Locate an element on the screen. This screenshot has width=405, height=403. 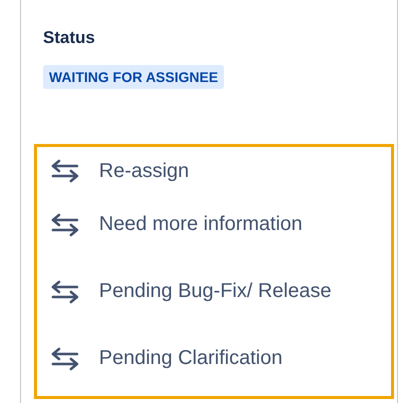
transition-link: Re-assign is located at coordinates (144, 171).